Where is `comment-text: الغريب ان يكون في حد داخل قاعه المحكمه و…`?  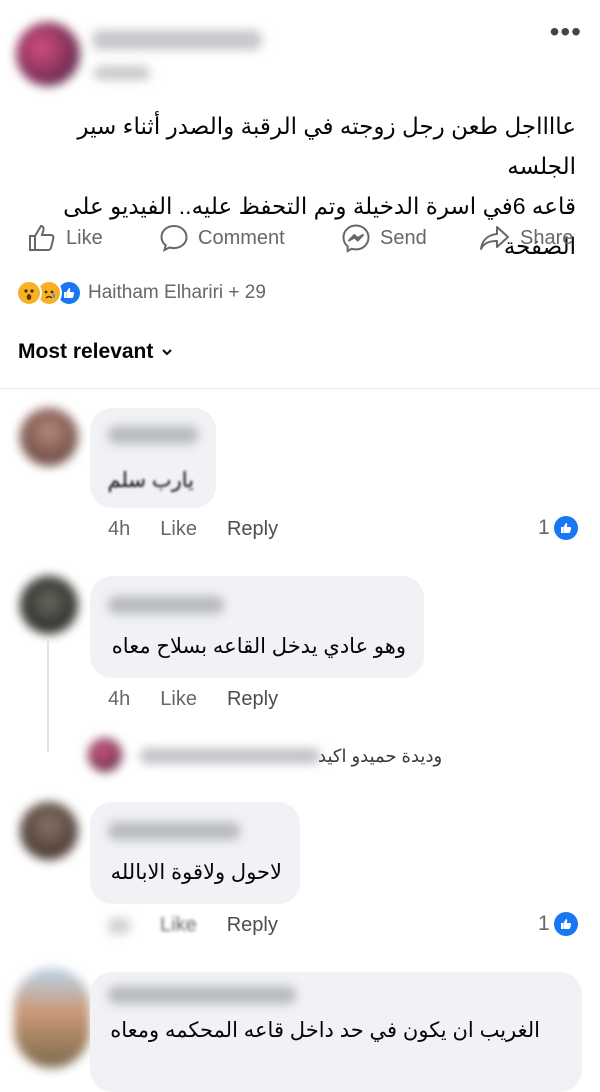
comment-text: الغريب ان يكون في حد داخل قاعه المحكمه و… is located at coordinates (325, 1030).